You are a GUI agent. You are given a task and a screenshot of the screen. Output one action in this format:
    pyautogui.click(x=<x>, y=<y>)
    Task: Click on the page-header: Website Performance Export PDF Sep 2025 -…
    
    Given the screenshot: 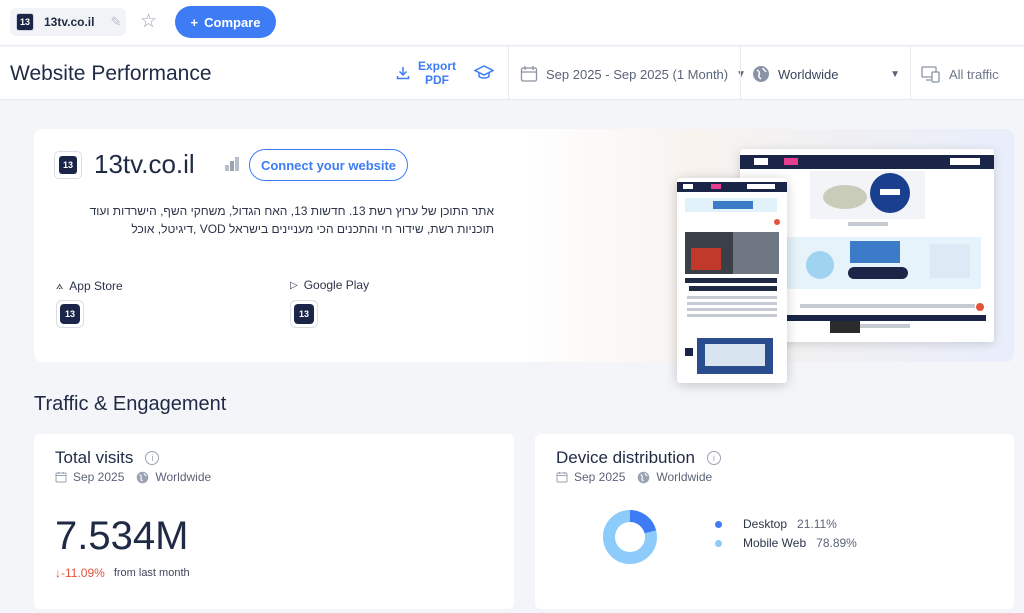 What is the action you would take?
    pyautogui.click(x=512, y=73)
    